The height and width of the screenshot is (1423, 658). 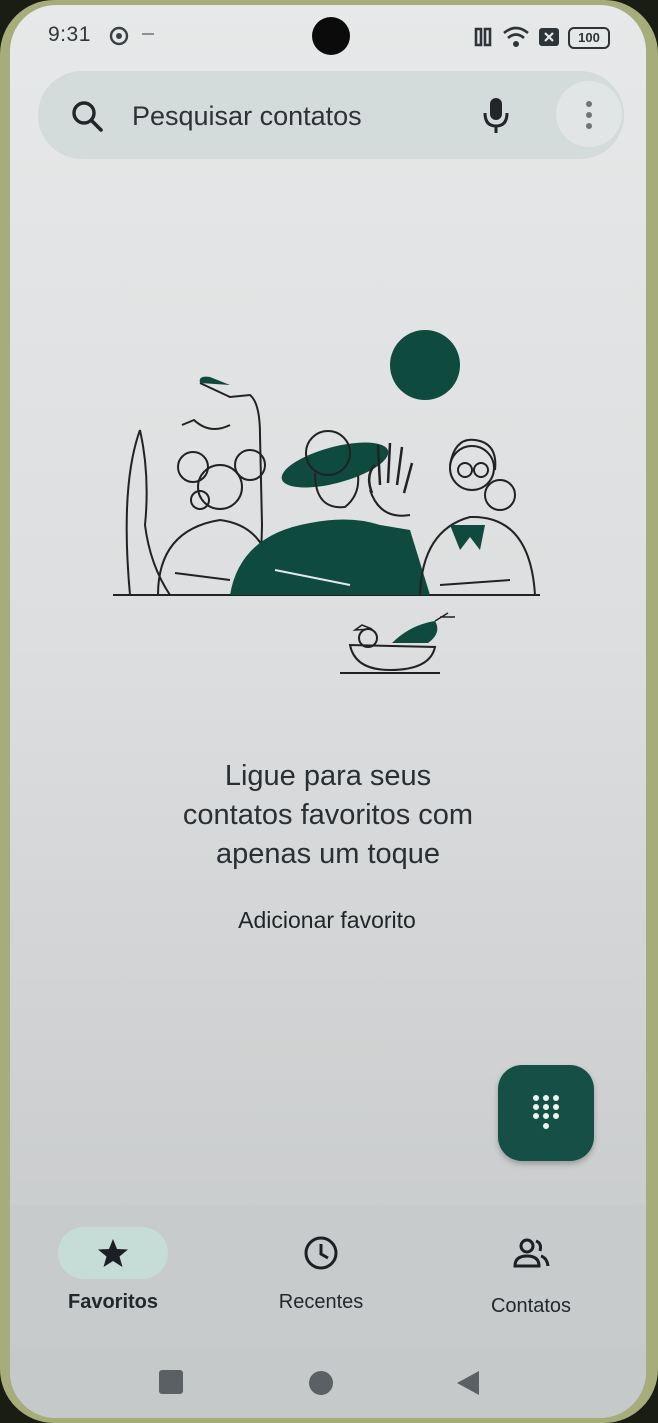 I want to click on dialpad-icon, so click(x=546, y=1112).